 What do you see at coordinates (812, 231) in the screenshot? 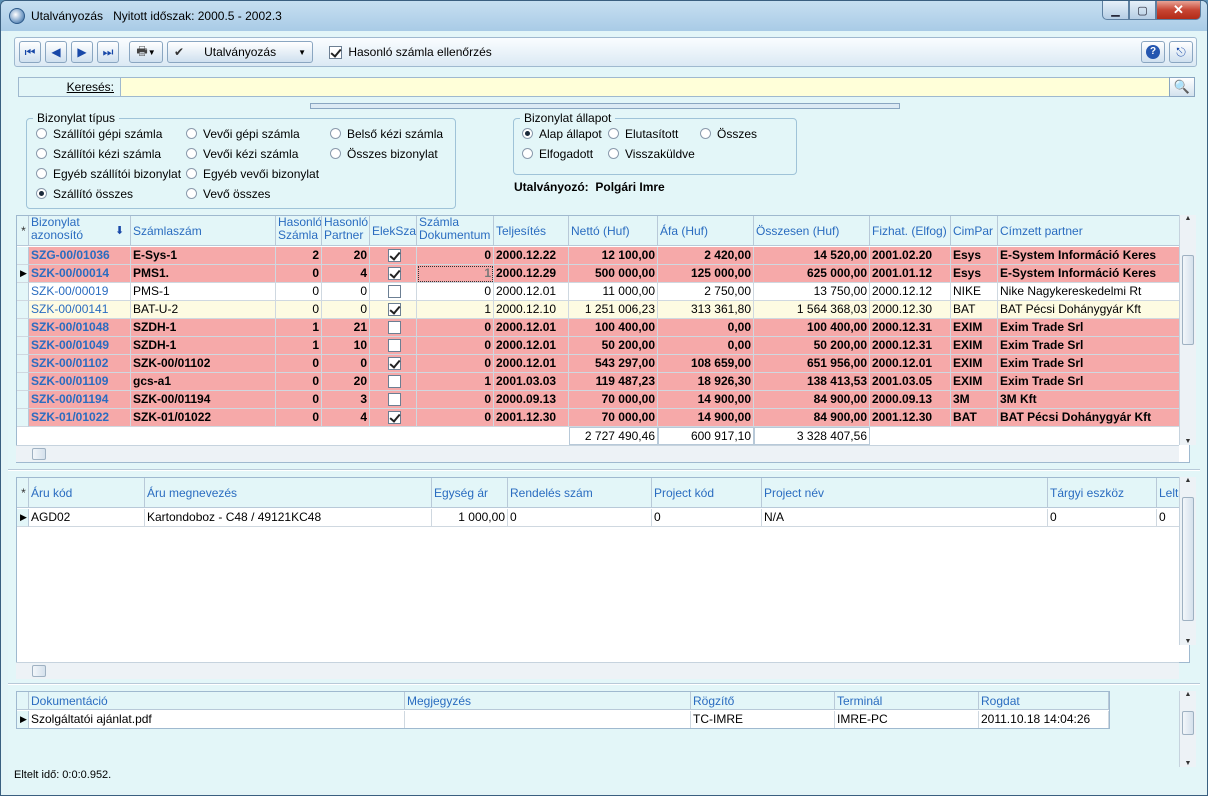
I see `column-header: Összesen (Huf)` at bounding box center [812, 231].